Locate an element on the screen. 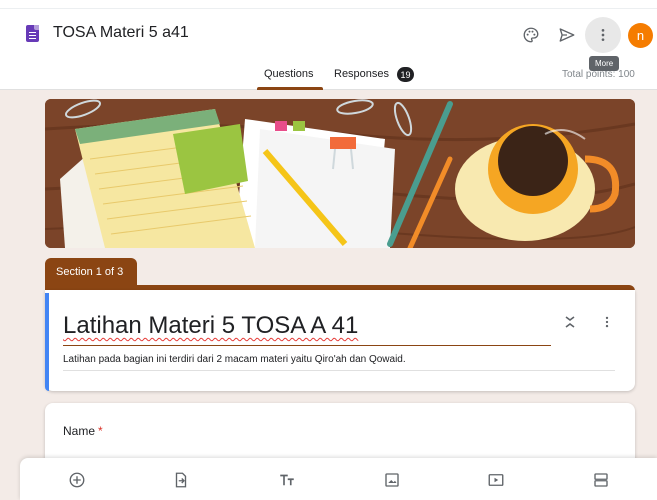 This screenshot has height=500, width=657. add-video-icon is located at coordinates (496, 480).